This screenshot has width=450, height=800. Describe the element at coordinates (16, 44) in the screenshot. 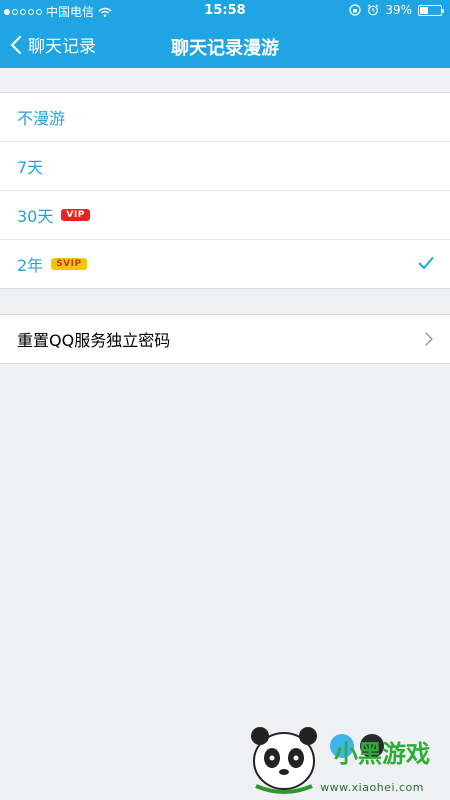

I see `chevron-left-icon` at that location.